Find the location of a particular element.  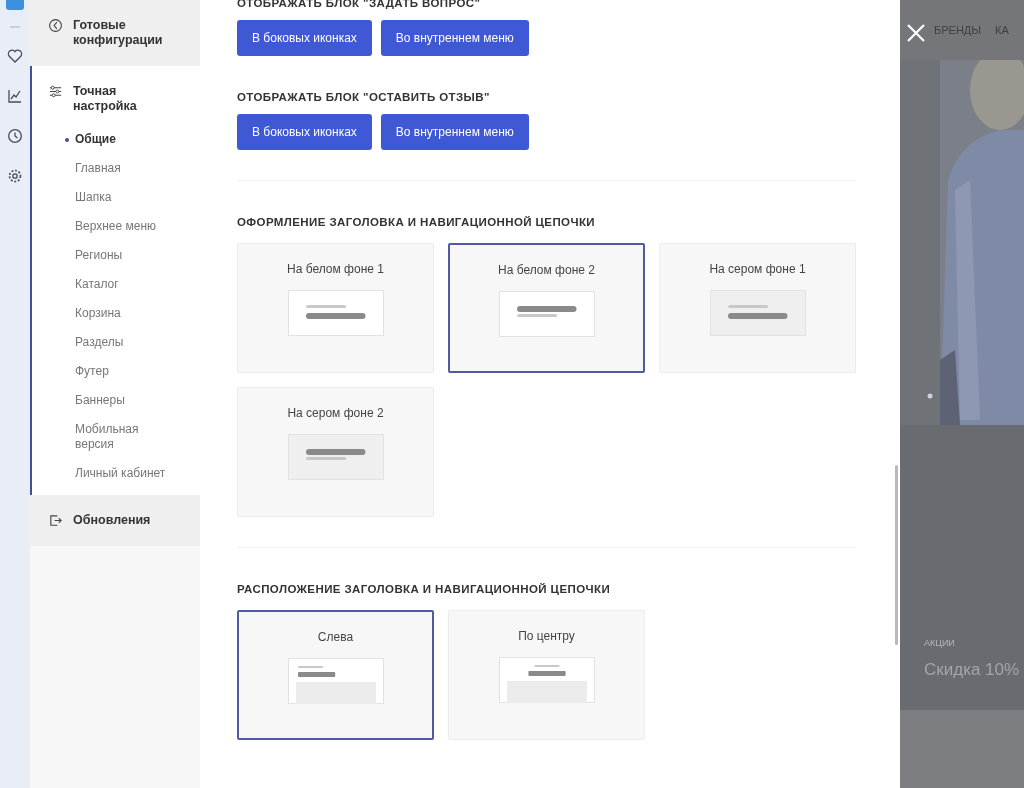

option-label: На белом фоне 2 is located at coordinates (546, 270).